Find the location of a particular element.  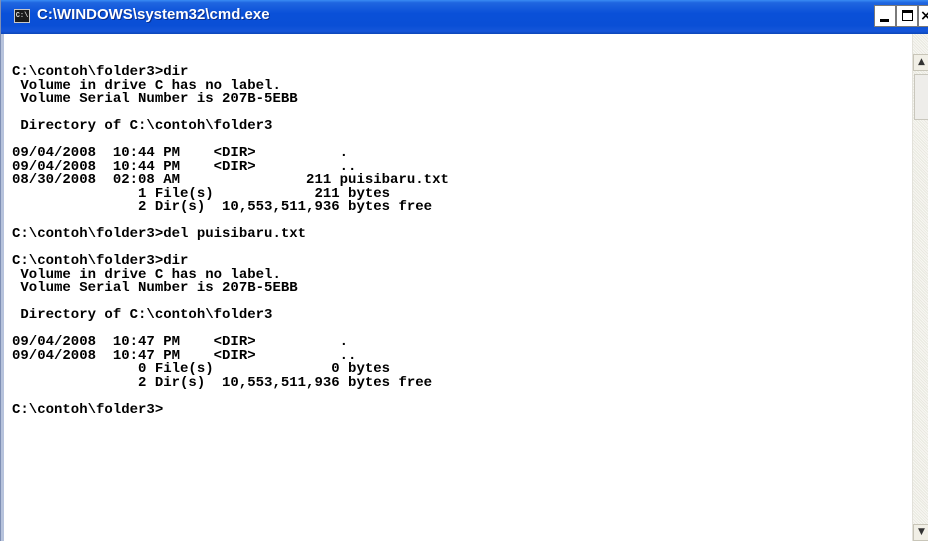

title-bar: C:\ C:\WINDOWS\system32\cmd.exe × is located at coordinates (464, 17).